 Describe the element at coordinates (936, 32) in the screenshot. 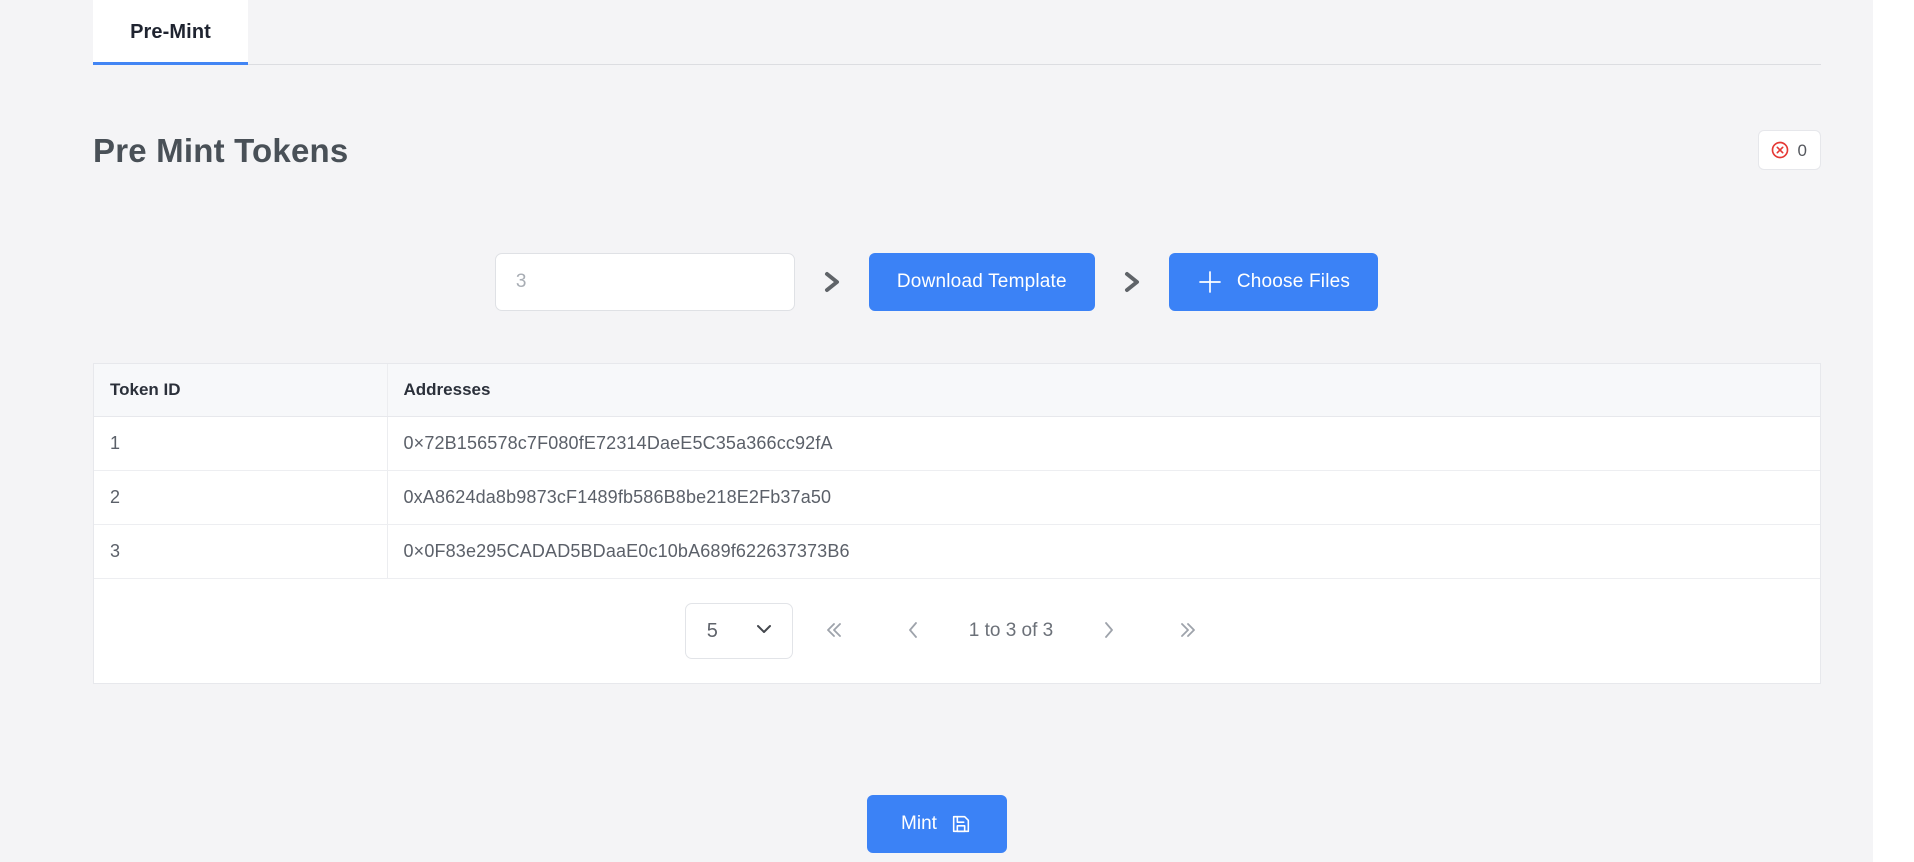

I see `tab-bar: Pre-Mint` at that location.